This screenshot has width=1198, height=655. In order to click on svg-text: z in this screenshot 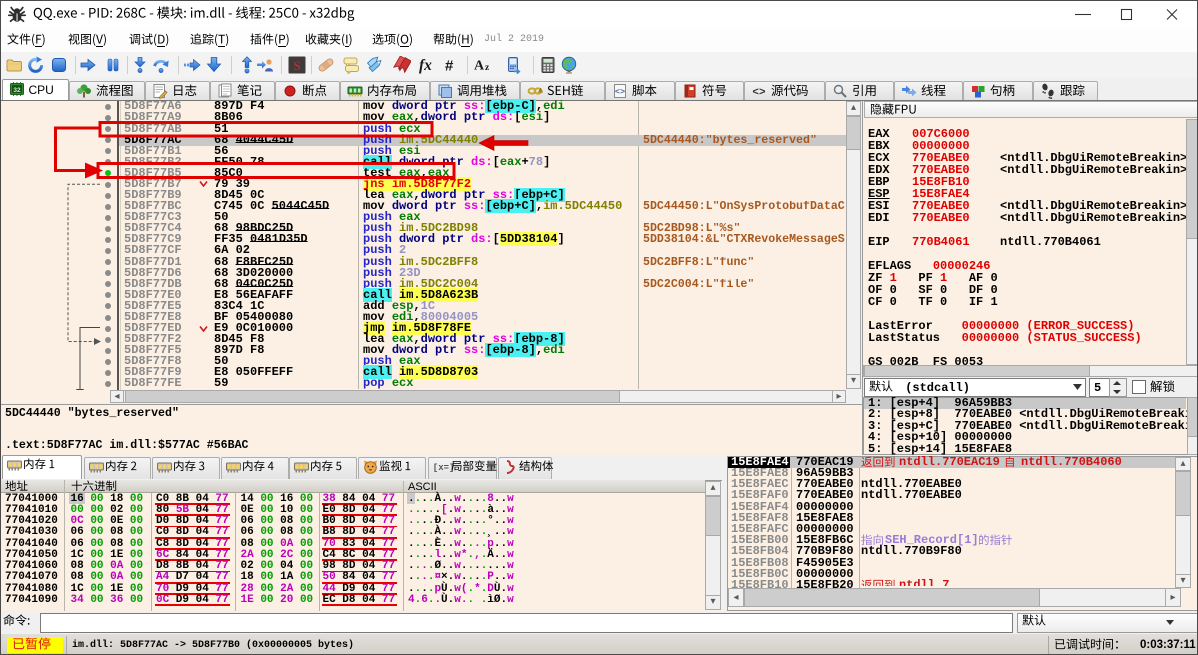, I will do `click(487, 68)`.